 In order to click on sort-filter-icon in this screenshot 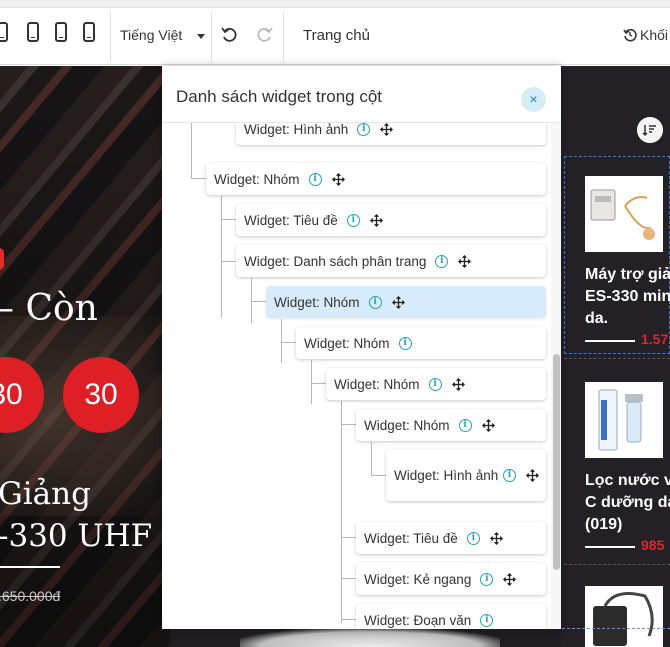, I will do `click(650, 130)`.